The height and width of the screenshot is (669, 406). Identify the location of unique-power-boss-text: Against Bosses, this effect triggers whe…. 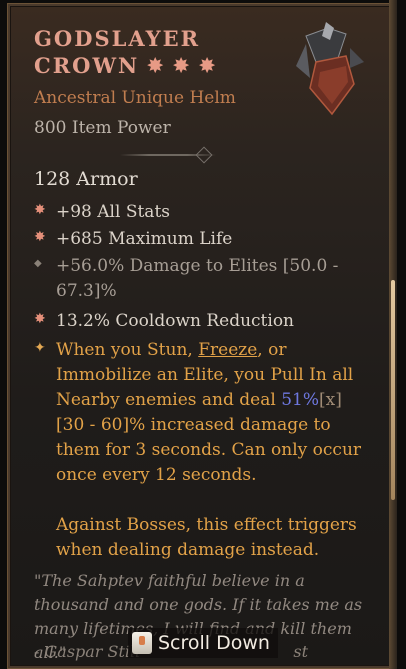
(206, 537).